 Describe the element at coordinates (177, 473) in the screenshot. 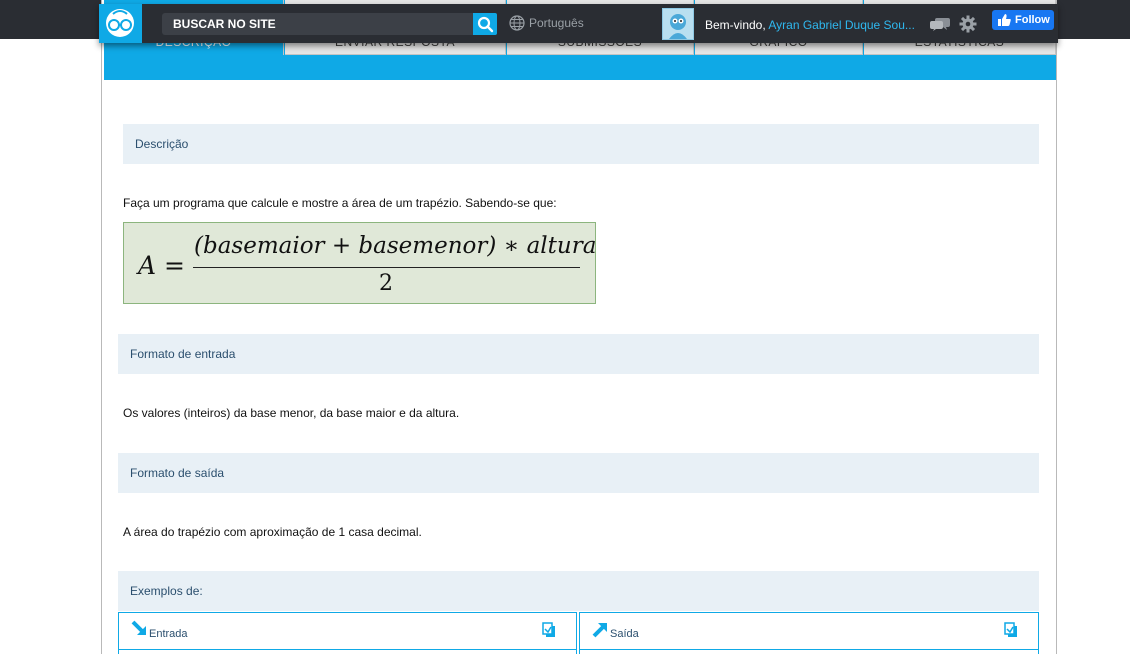

I see `output-format-title: Formato de saída` at that location.